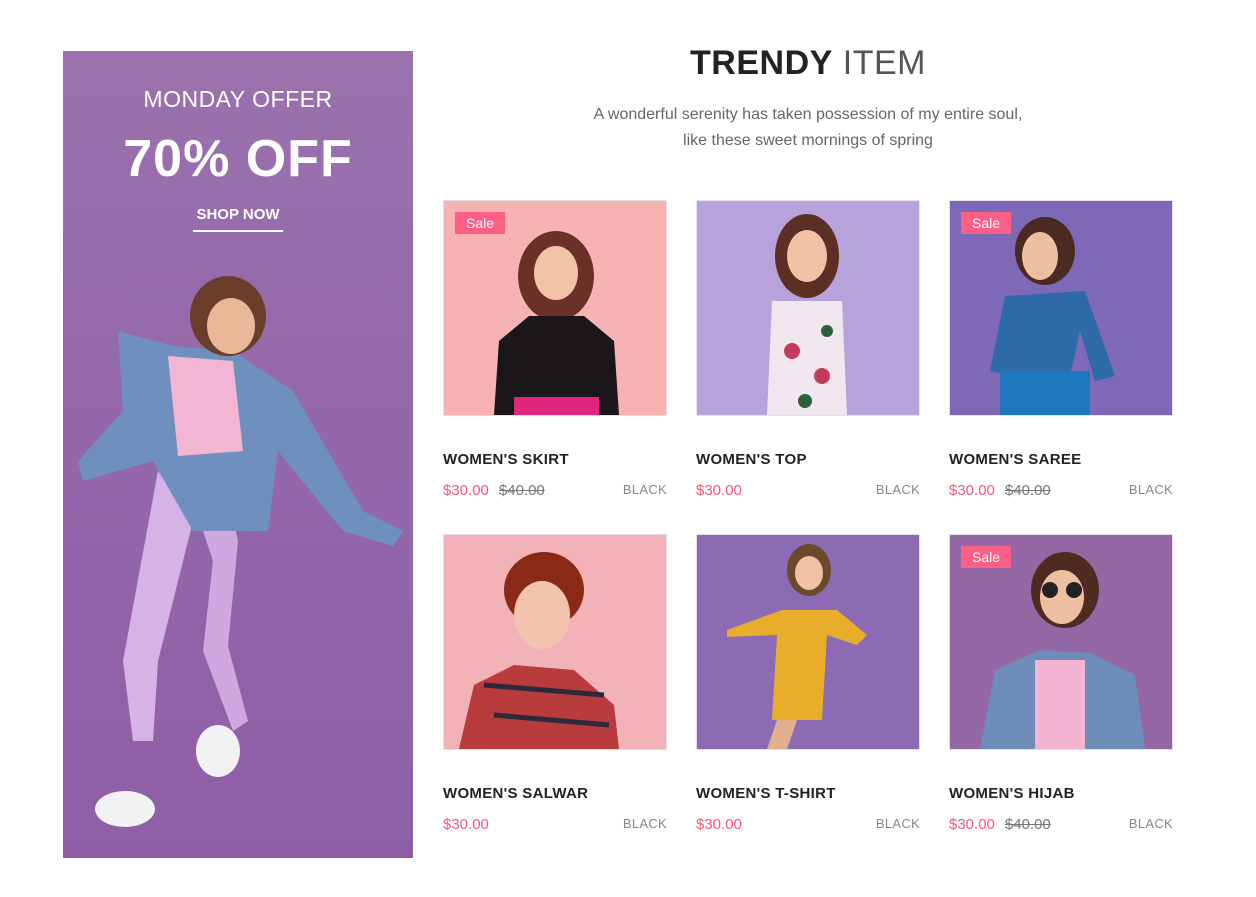 The width and height of the screenshot is (1256, 897). I want to click on product-card: WOMEN'S TOP $30.00 BLACK, so click(808, 351).